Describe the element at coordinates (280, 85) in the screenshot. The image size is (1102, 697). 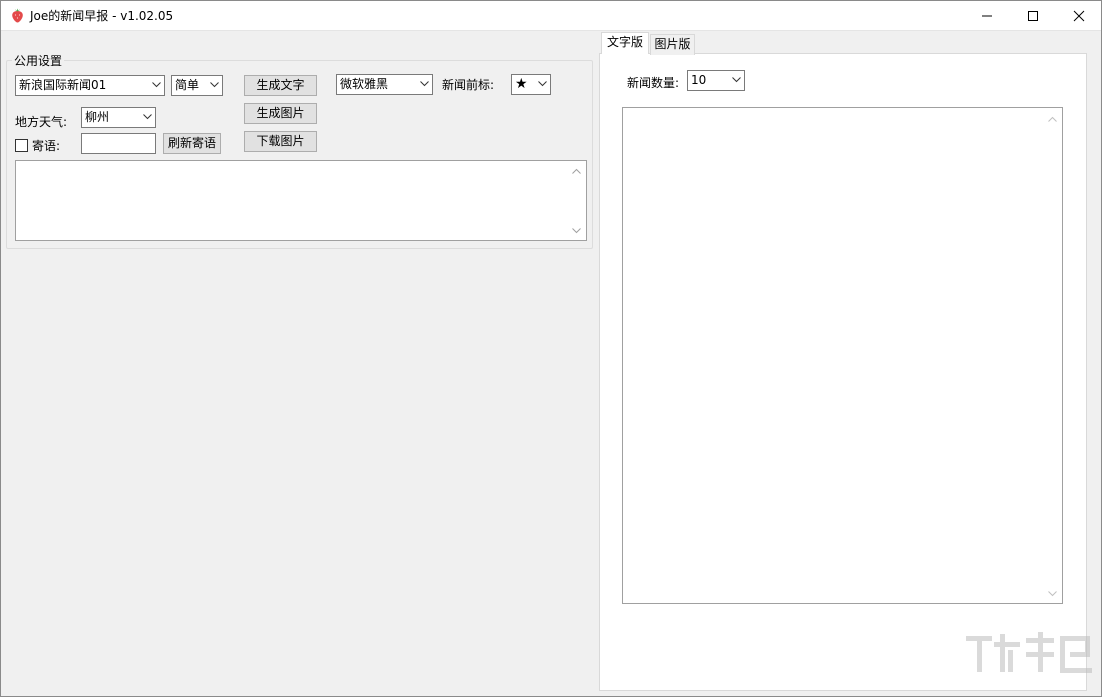
I see `generate-text-button: 生成文字` at that location.